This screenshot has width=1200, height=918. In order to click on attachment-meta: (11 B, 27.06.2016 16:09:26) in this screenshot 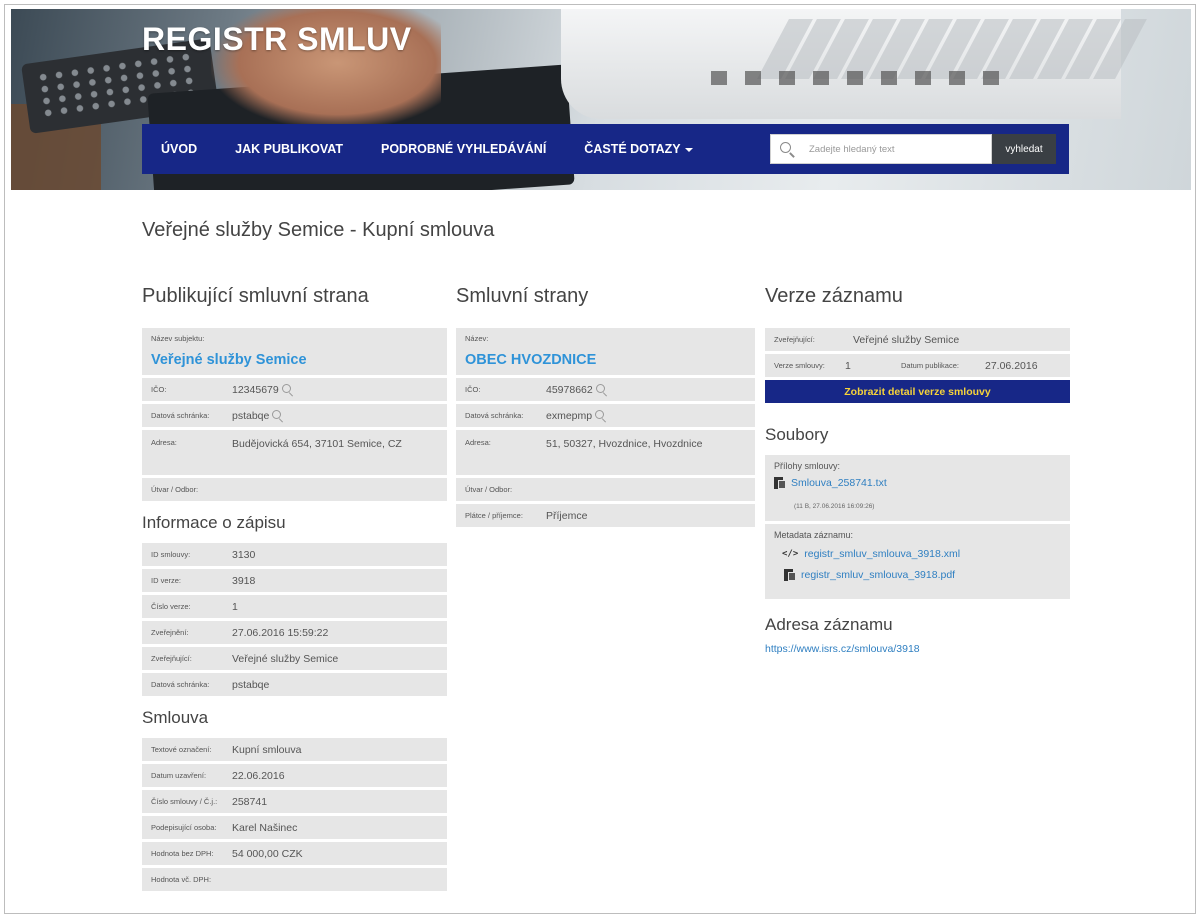, I will do `click(834, 506)`.